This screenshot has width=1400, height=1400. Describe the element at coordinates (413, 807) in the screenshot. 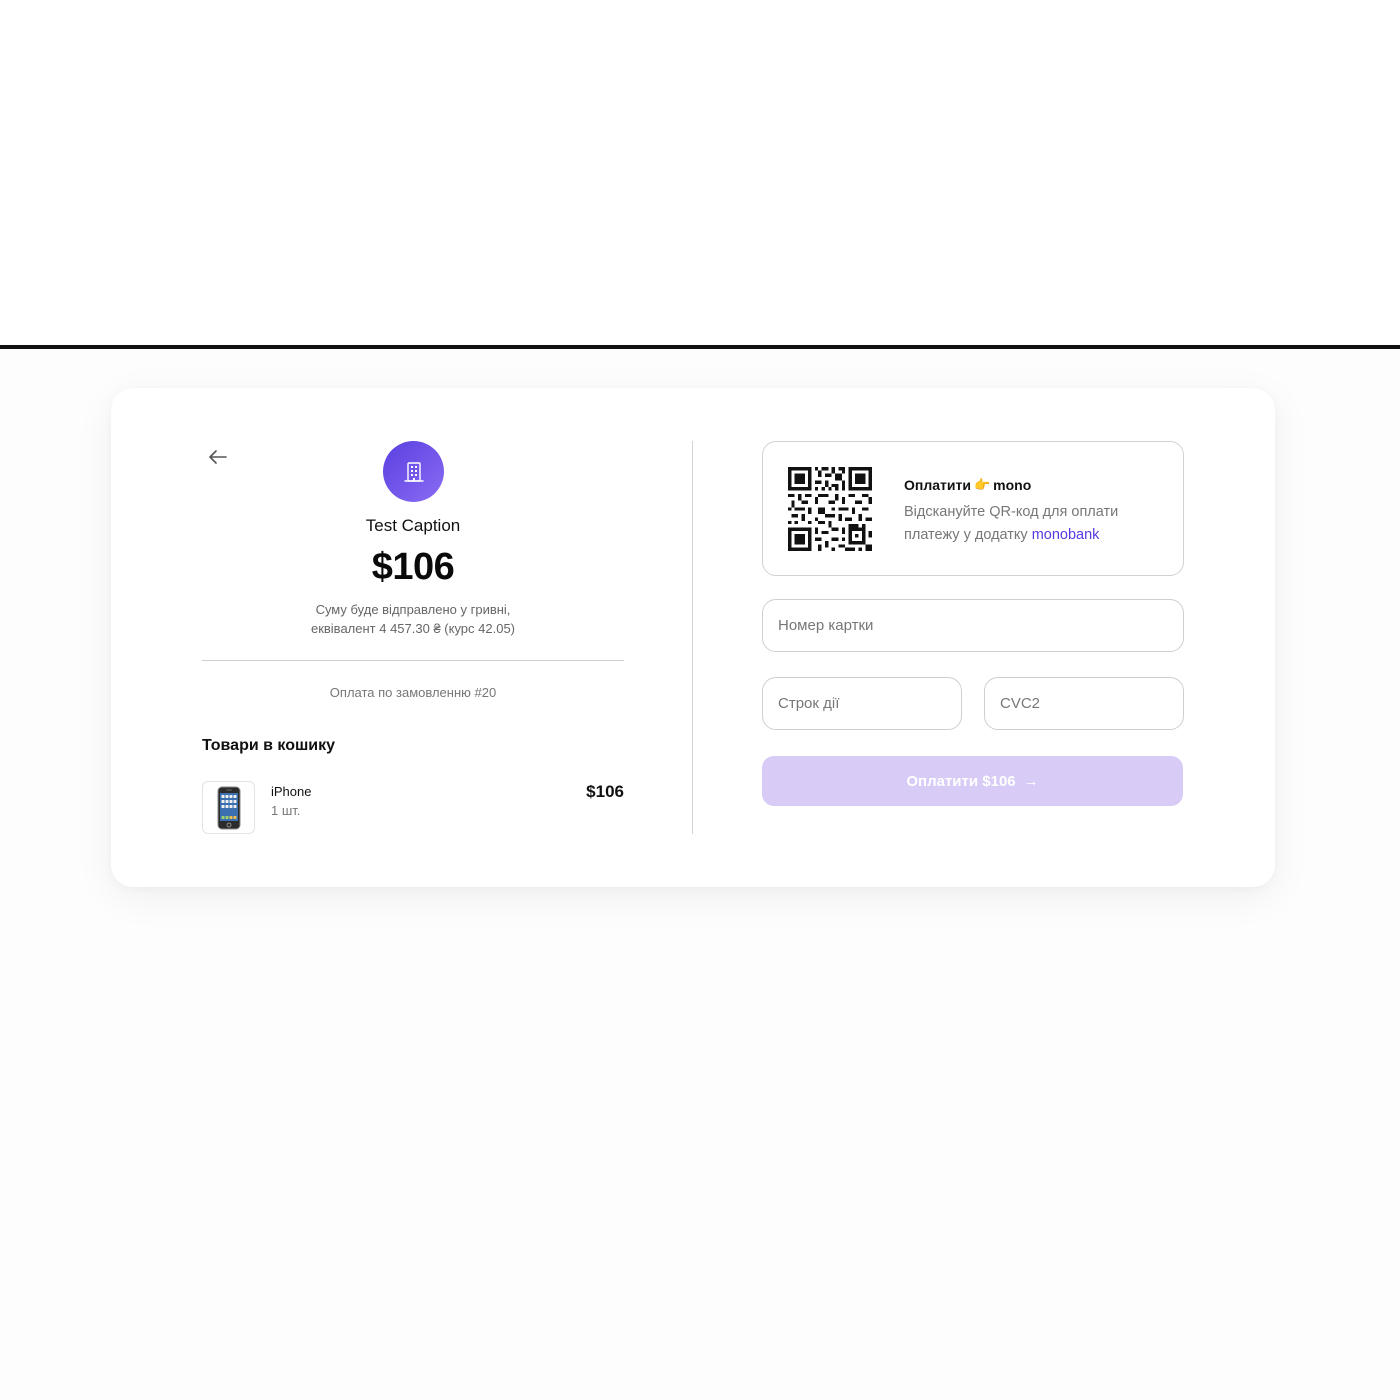

I see `cart-item: iPhone 1 шт. $106` at that location.